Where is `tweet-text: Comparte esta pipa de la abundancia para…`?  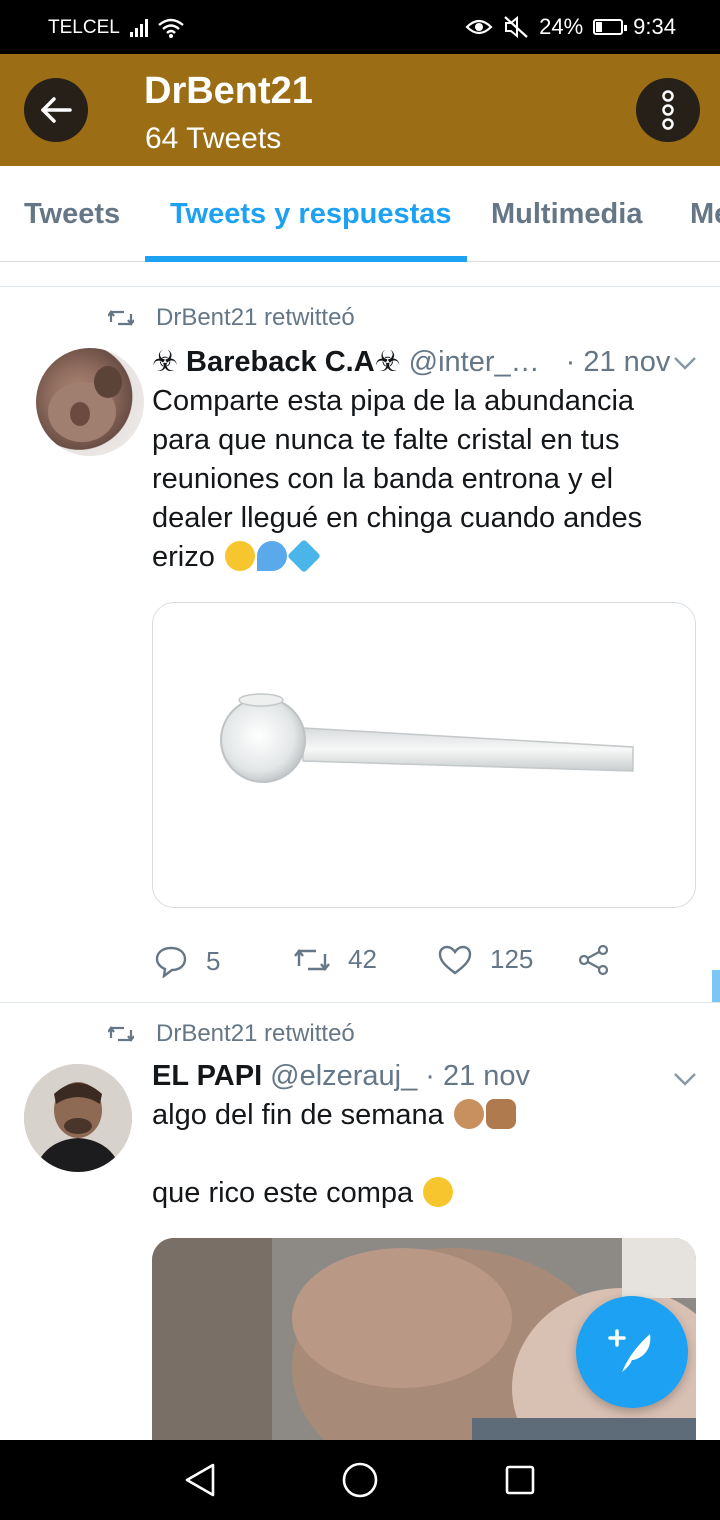
tweet-text: Comparte esta pipa de la abundancia para… is located at coordinates (412, 479).